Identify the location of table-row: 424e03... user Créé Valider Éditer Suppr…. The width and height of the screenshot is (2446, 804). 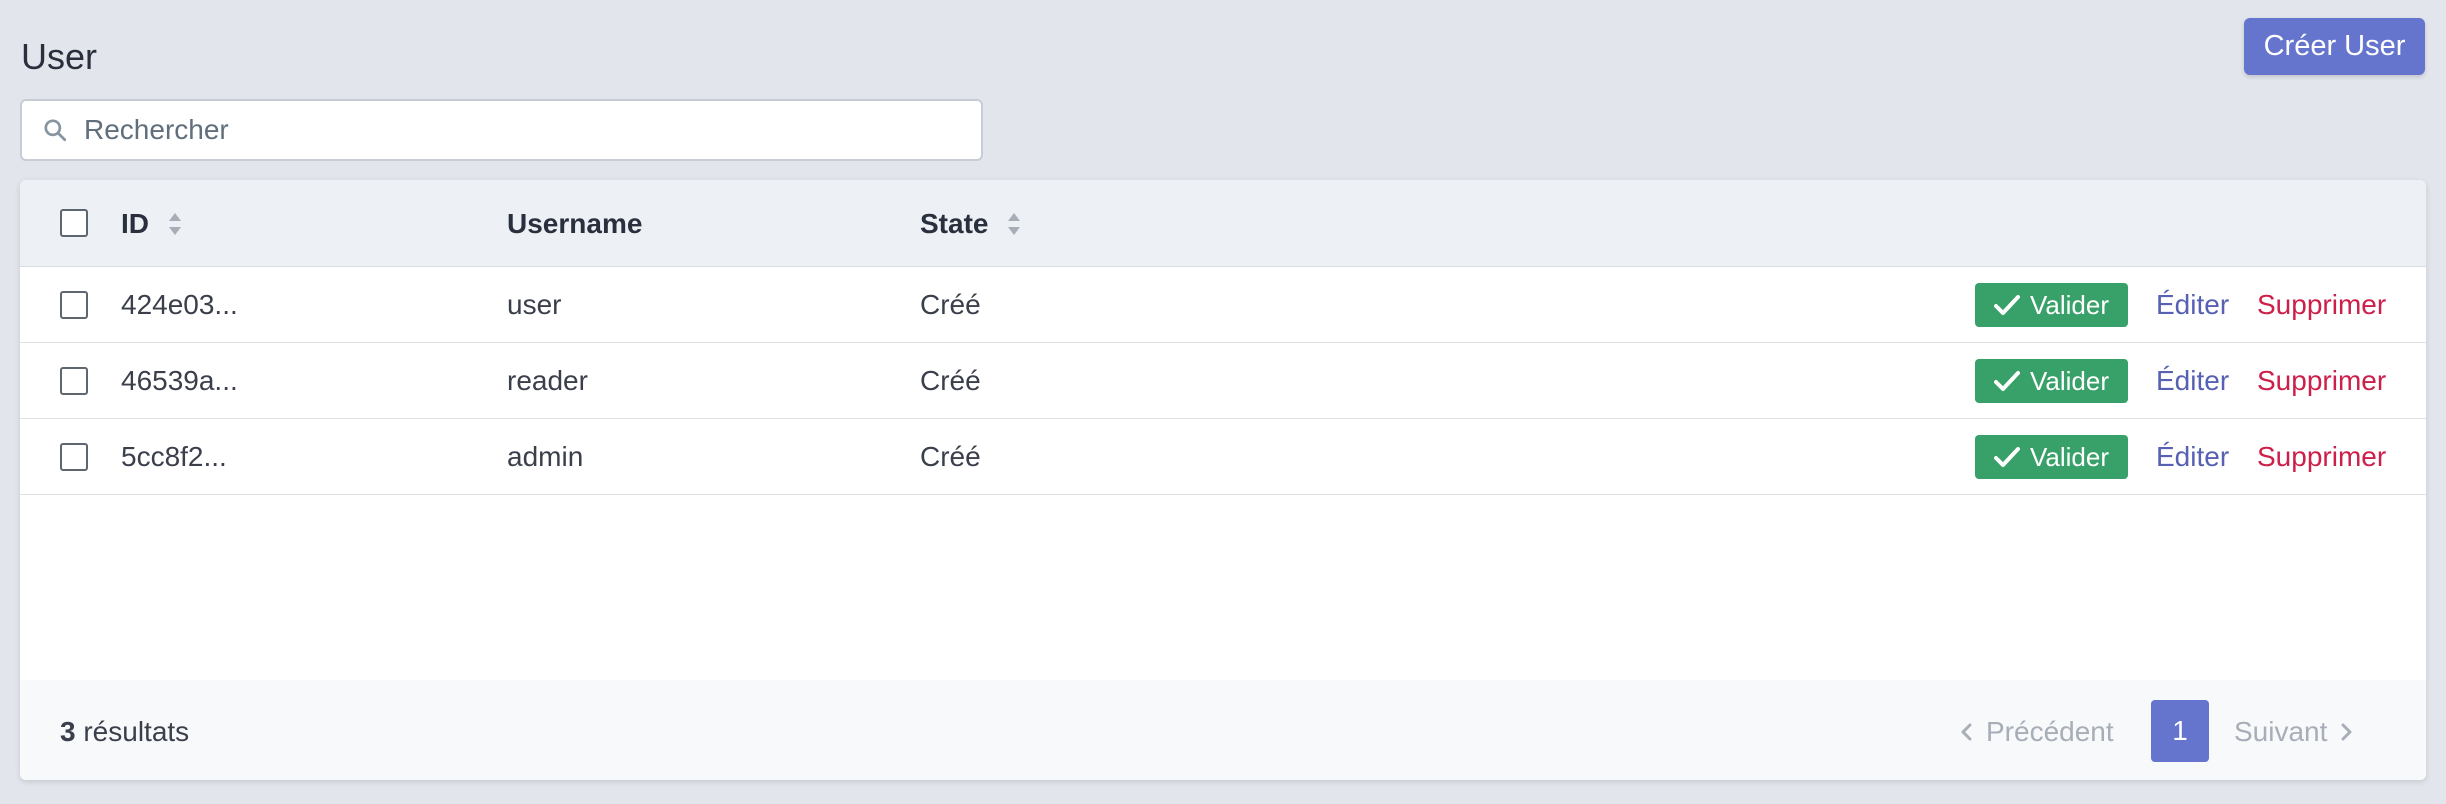
(1223, 305).